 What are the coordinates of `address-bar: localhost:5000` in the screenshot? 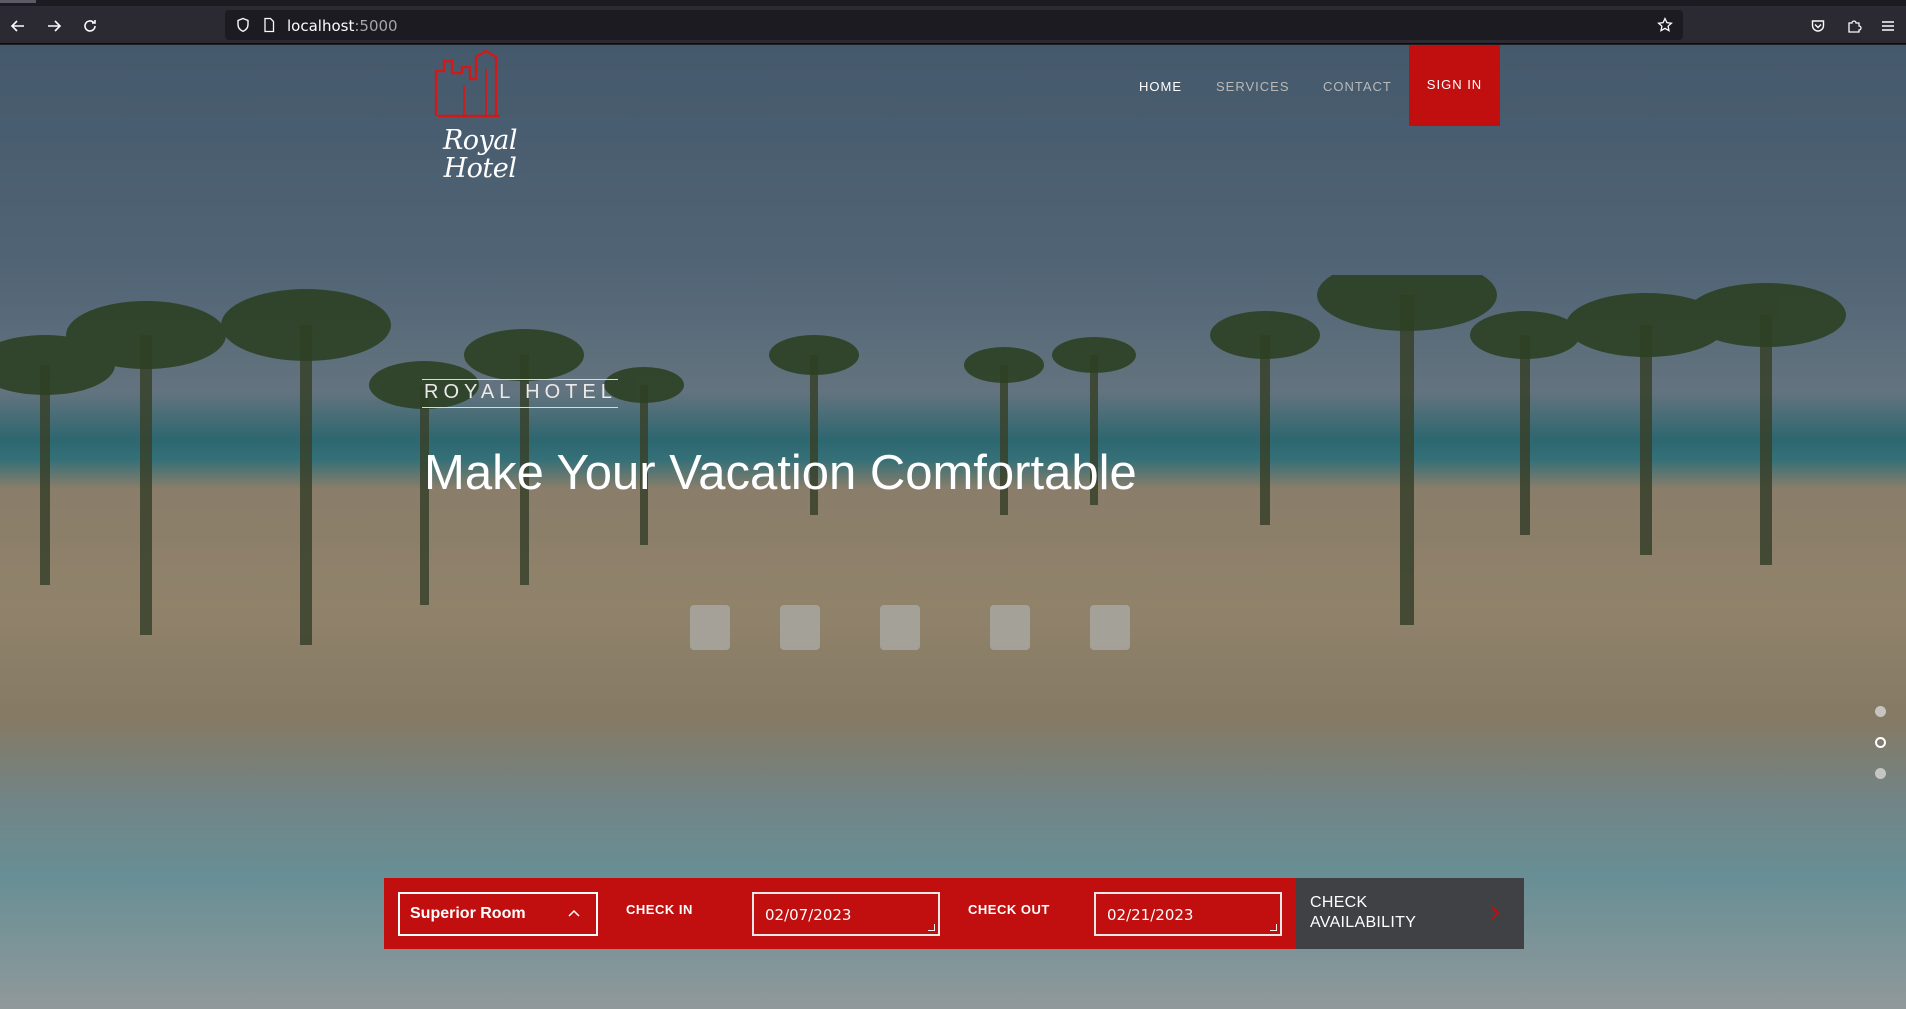 It's located at (954, 25).